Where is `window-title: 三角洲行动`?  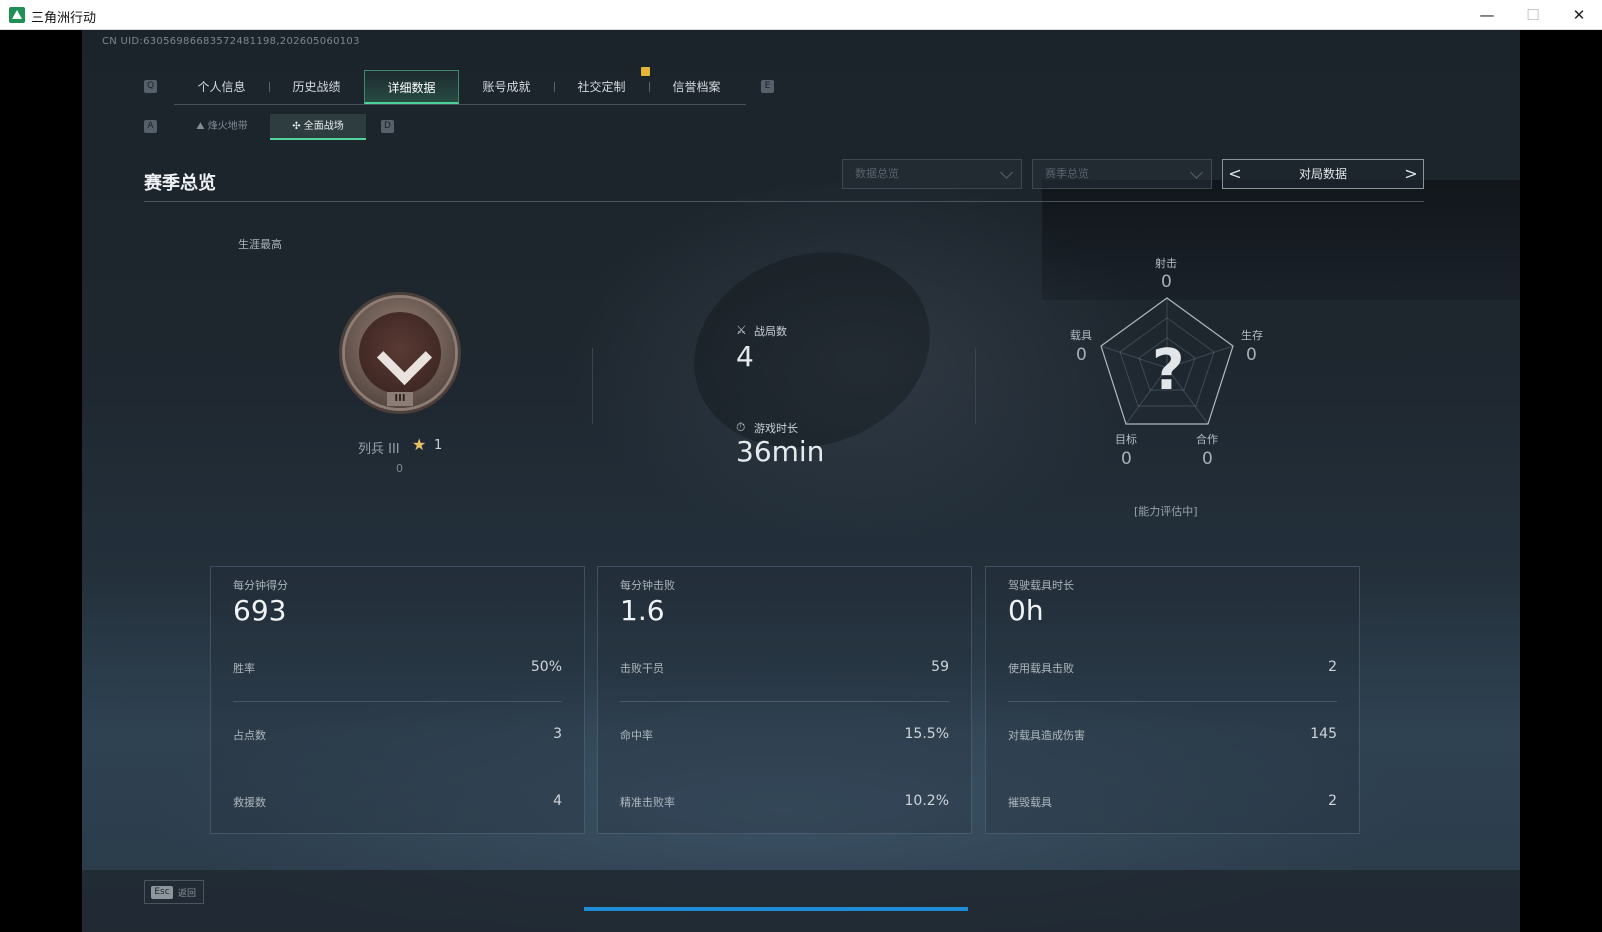 window-title: 三角洲行动 is located at coordinates (64, 18).